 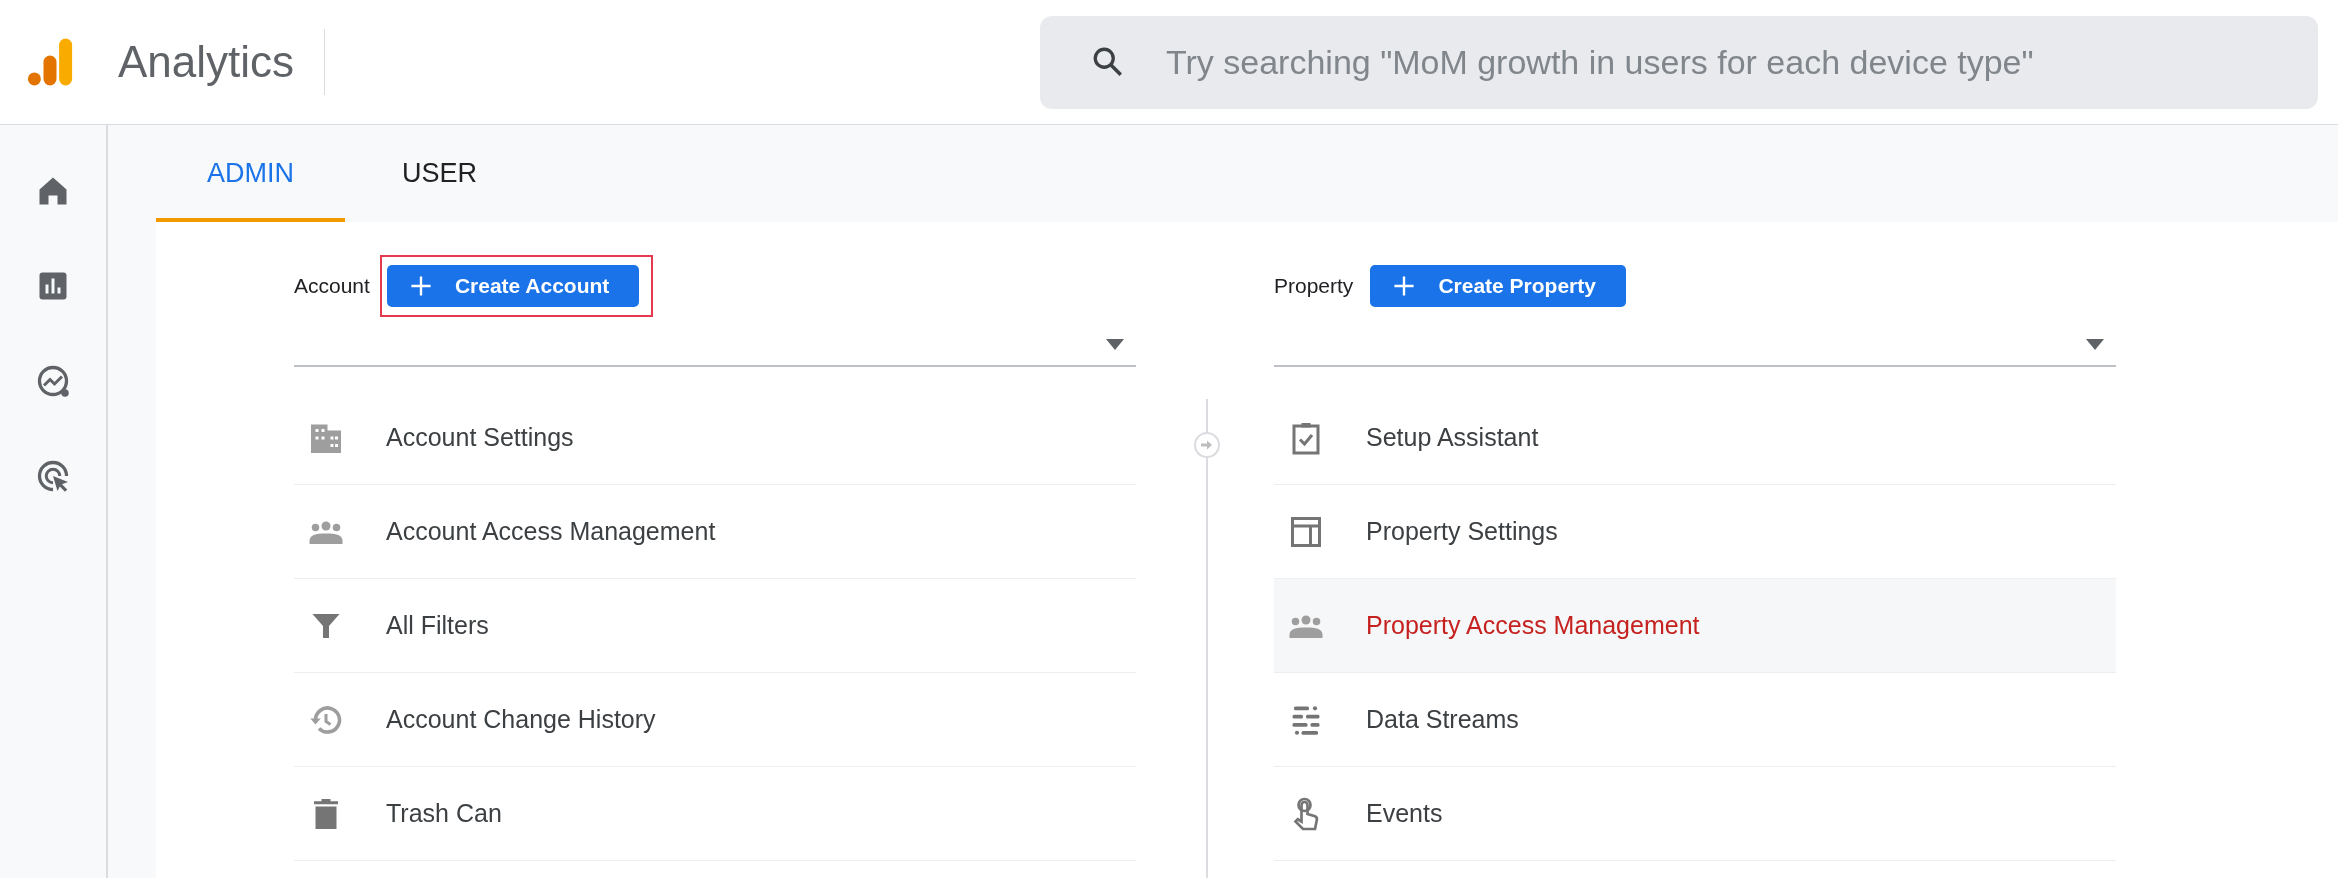 What do you see at coordinates (1695, 720) in the screenshot?
I see `menu-item: Data Streams` at bounding box center [1695, 720].